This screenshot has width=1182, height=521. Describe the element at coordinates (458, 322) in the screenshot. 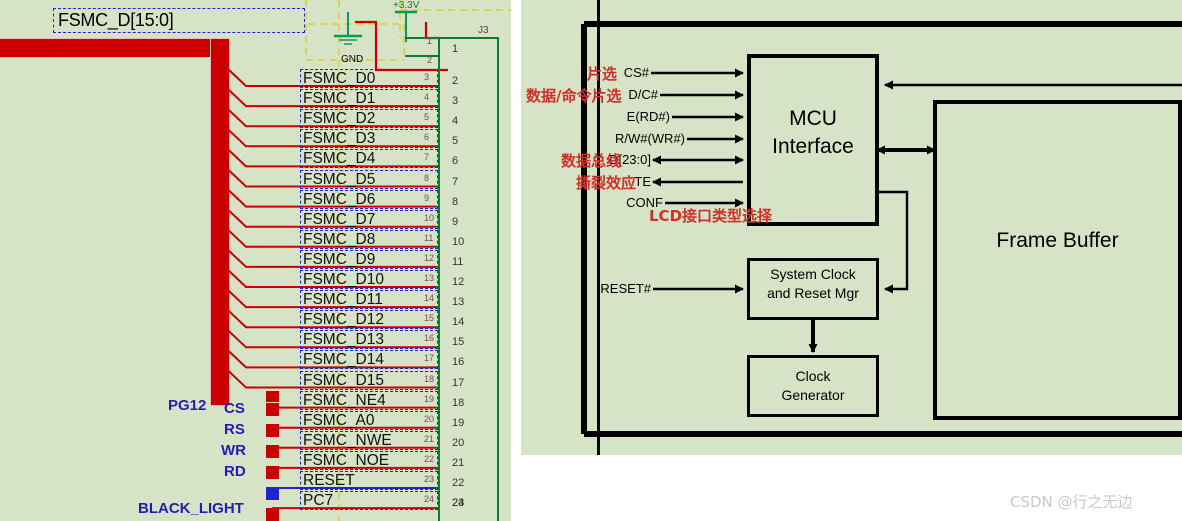

I see `pin-number: 14` at that location.